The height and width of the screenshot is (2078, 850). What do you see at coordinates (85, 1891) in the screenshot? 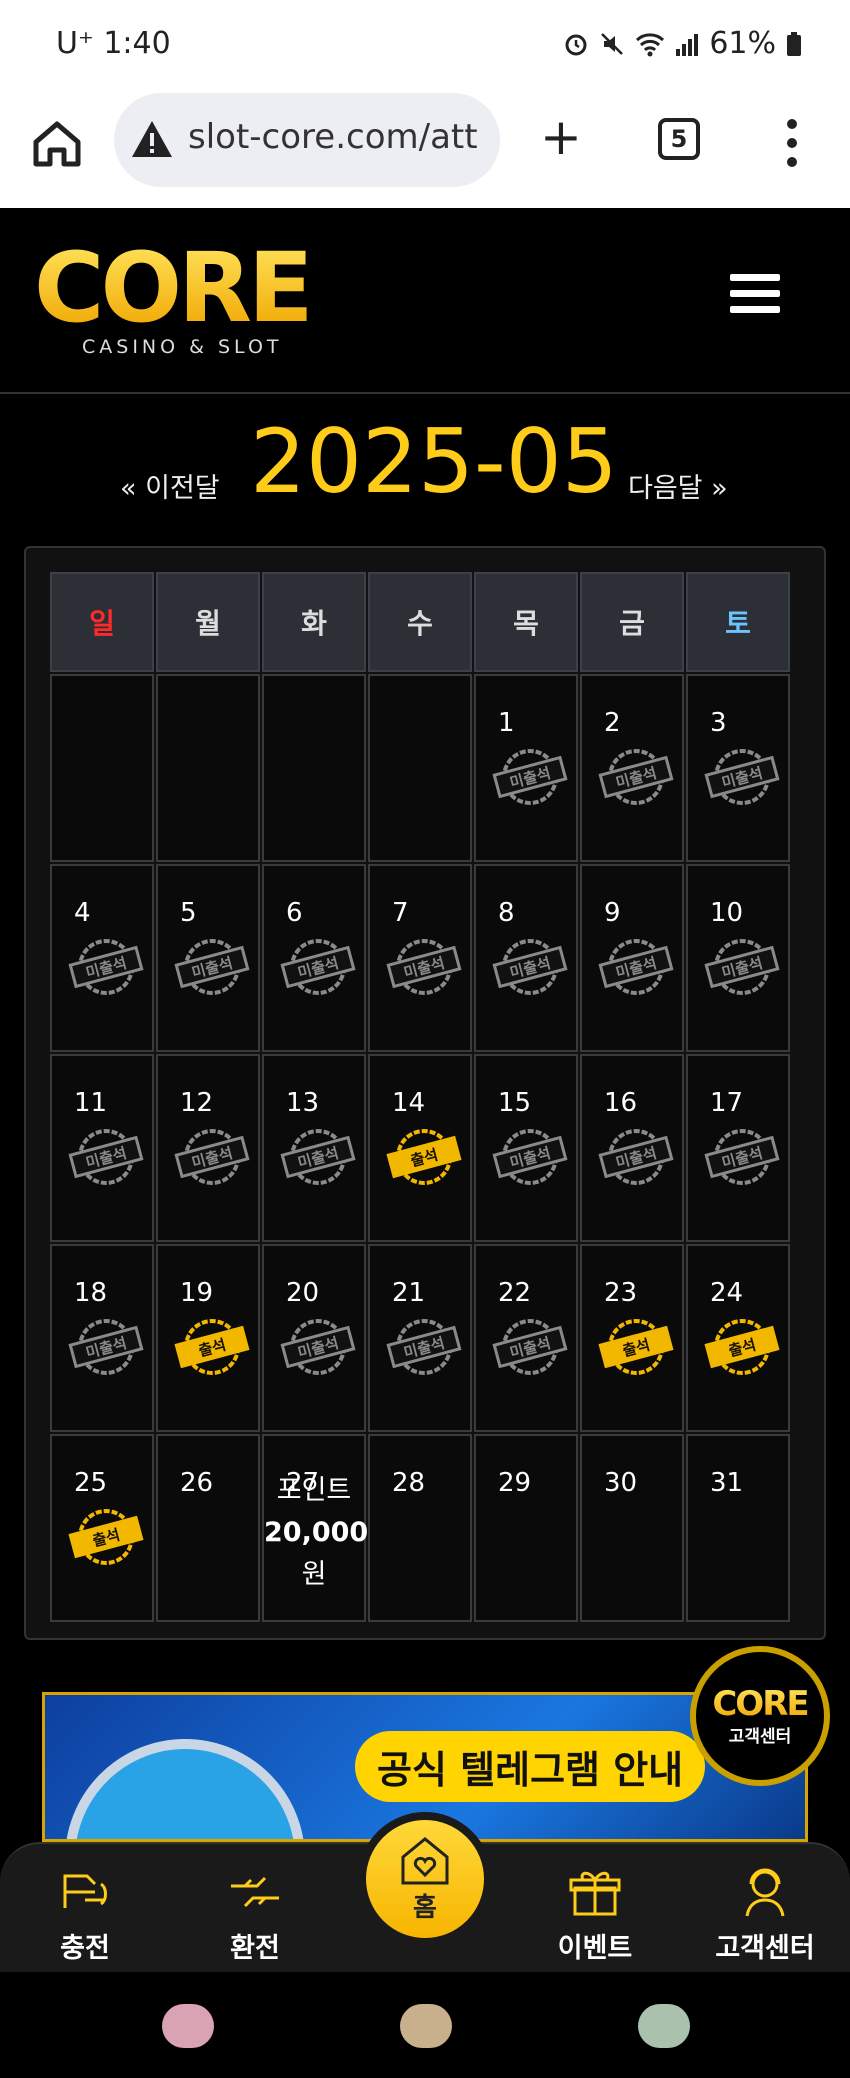
I see `charge-icon` at bounding box center [85, 1891].